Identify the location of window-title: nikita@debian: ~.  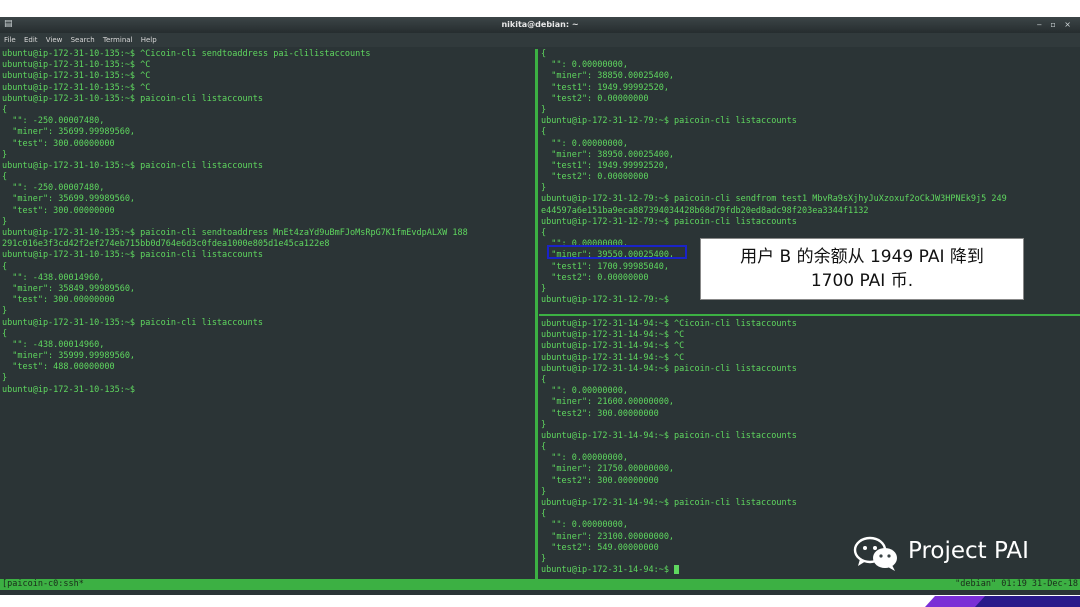
(540, 24).